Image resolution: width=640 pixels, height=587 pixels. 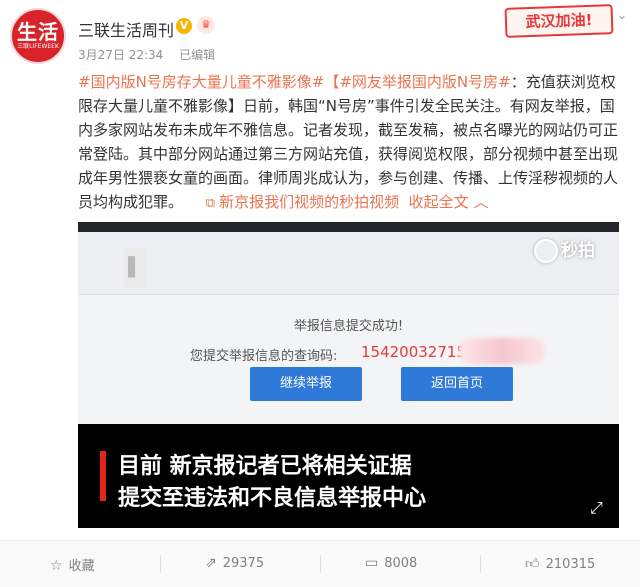 What do you see at coordinates (126, 29) in the screenshot?
I see `author-name: 三联生活周刊` at bounding box center [126, 29].